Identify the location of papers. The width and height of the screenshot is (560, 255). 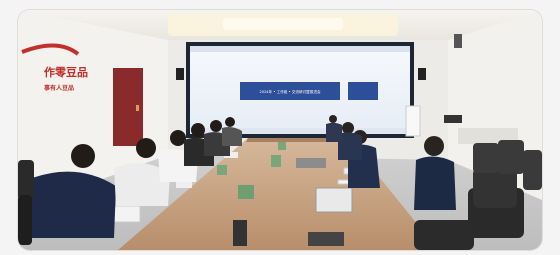
(184, 185).